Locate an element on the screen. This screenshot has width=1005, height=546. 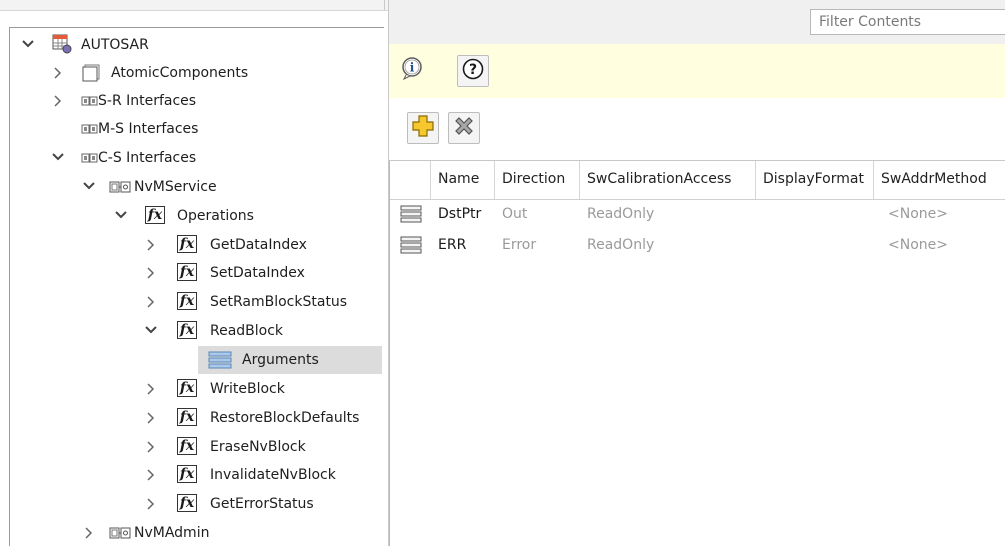
help-button: ? is located at coordinates (473, 71).